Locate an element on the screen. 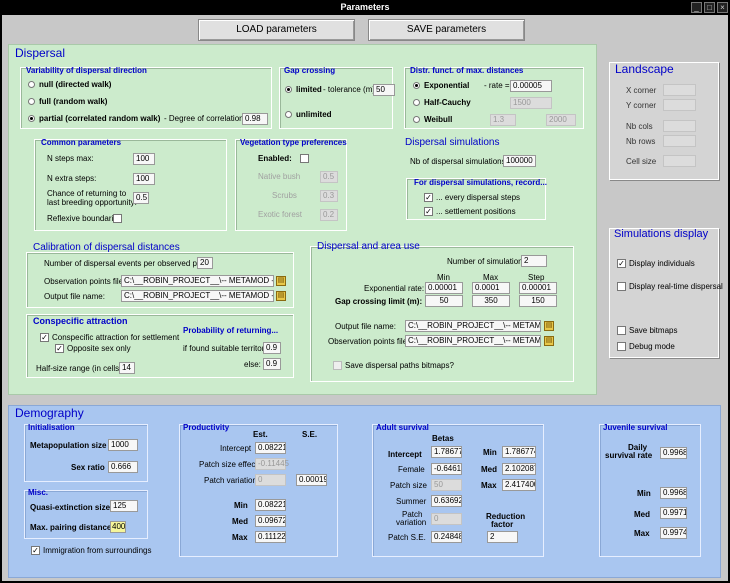  record-settle-checkbox: ✓ is located at coordinates (428, 211).